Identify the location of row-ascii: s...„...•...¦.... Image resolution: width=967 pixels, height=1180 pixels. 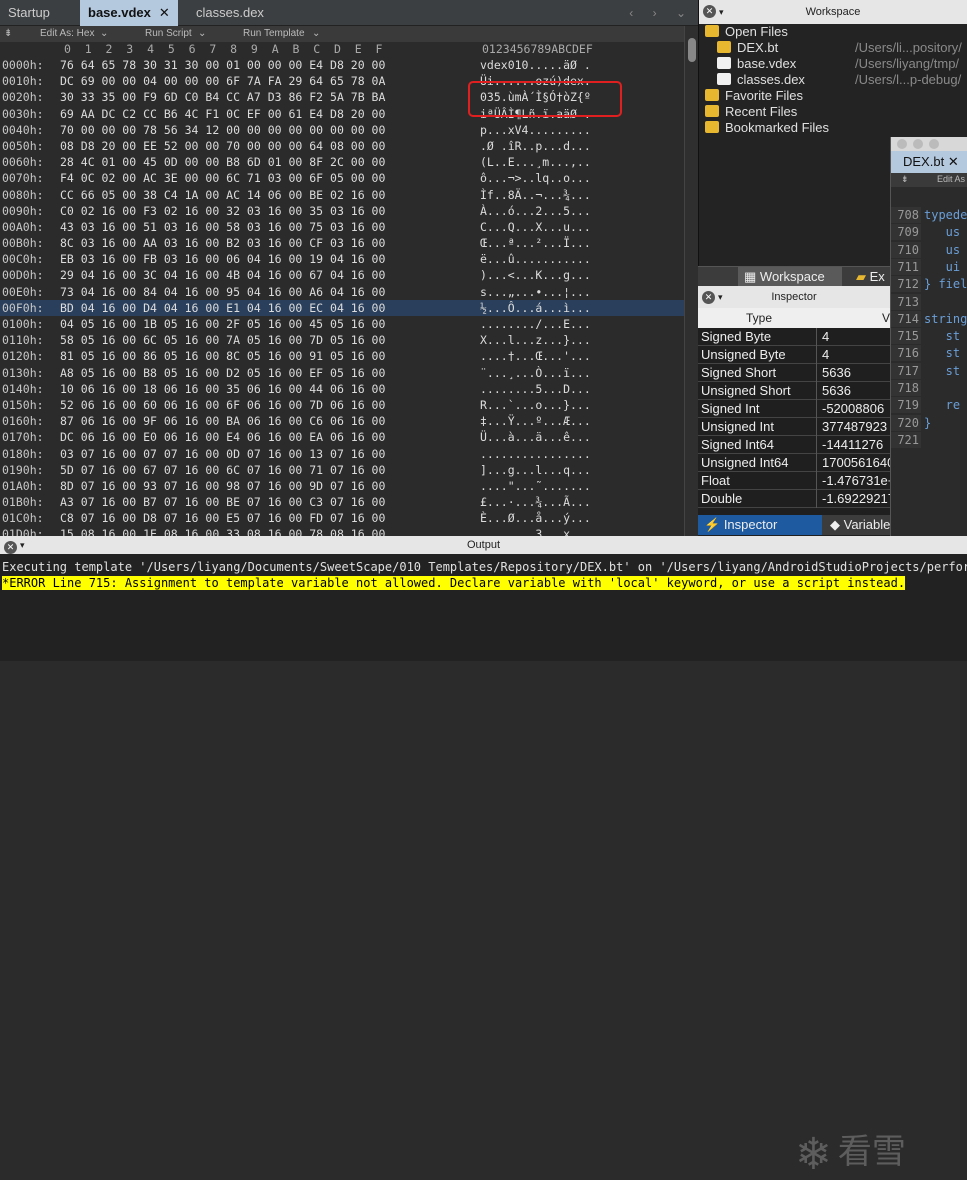
(535, 292).